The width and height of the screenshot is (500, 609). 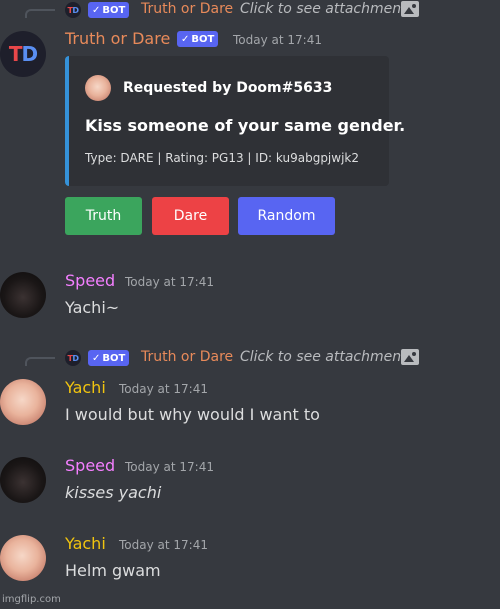 I want to click on dare-button: Dare, so click(x=190, y=216).